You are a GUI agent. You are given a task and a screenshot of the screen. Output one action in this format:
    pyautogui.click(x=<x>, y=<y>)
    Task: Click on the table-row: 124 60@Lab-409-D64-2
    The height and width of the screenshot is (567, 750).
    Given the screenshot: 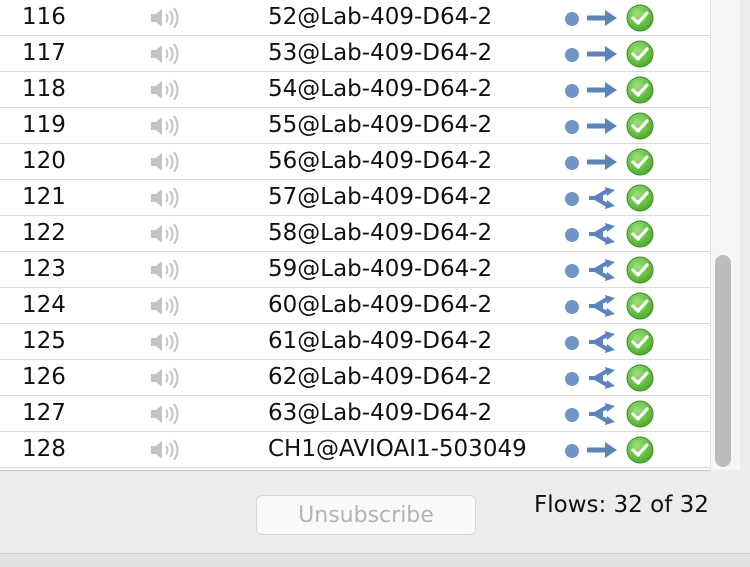 What is the action you would take?
    pyautogui.click(x=355, y=306)
    